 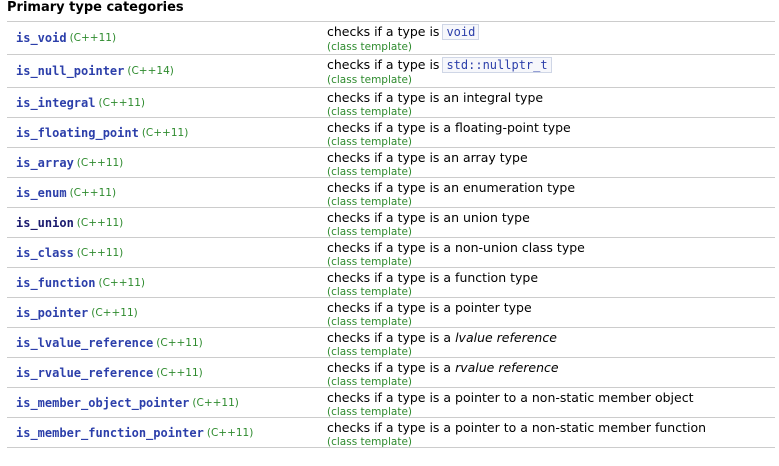 What do you see at coordinates (497, 65) in the screenshot?
I see `code-nullptr-t-link: std::nullptr_t` at bounding box center [497, 65].